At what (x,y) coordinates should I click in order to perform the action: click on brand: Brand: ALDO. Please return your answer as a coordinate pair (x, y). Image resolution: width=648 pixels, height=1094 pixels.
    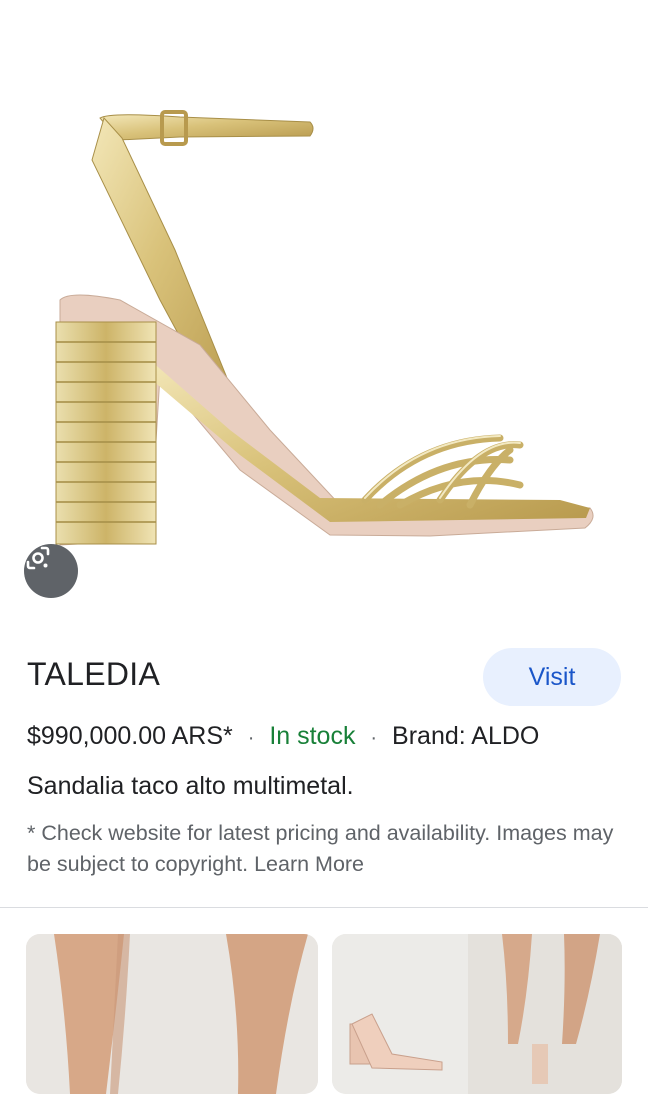
    Looking at the image, I should click on (466, 736).